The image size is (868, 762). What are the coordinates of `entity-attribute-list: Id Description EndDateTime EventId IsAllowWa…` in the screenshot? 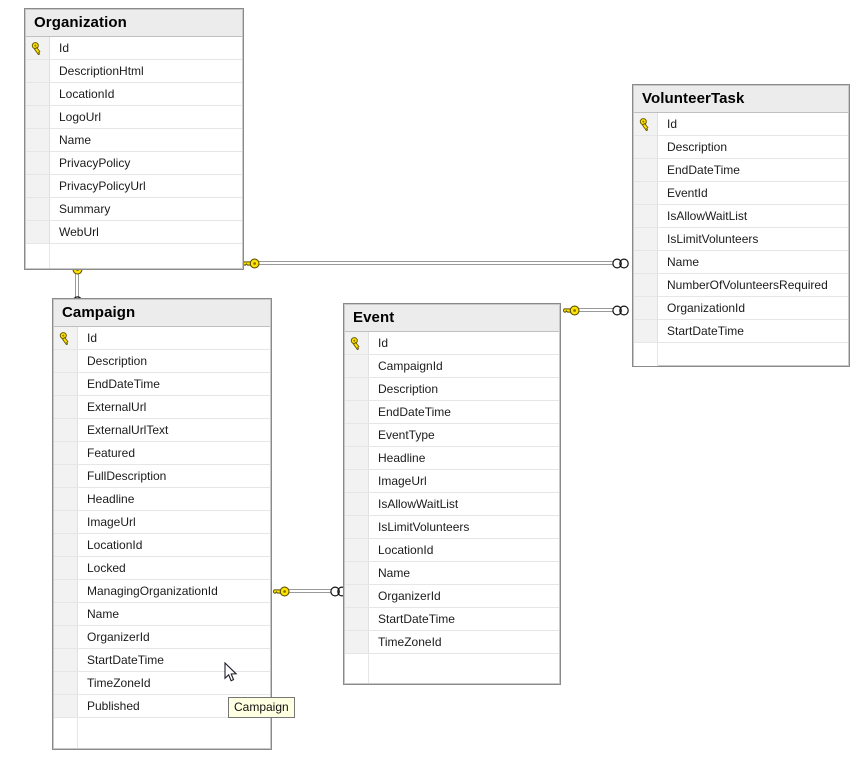 It's located at (741, 239).